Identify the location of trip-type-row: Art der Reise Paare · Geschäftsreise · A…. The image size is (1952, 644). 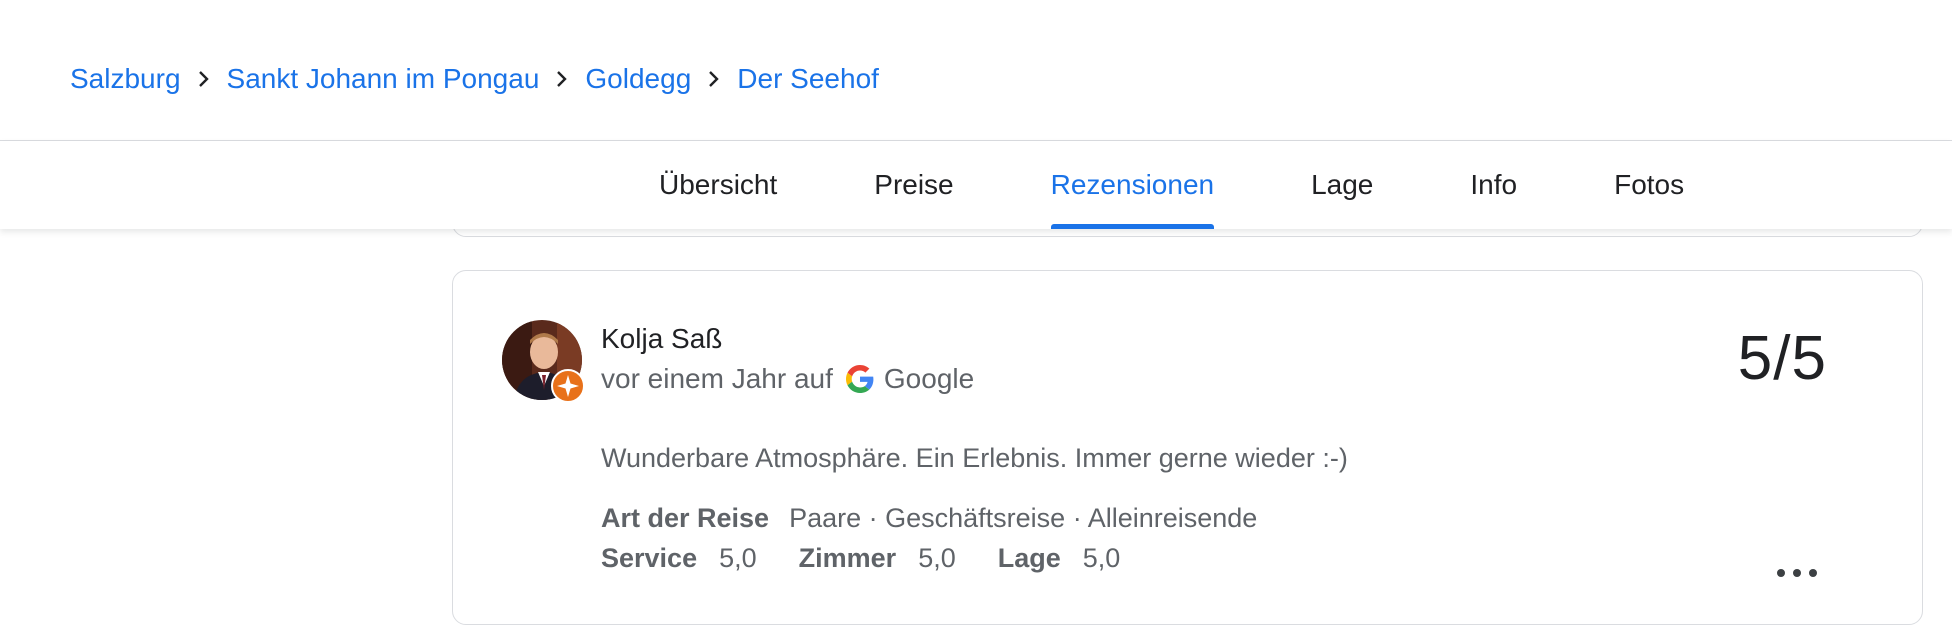
(929, 518).